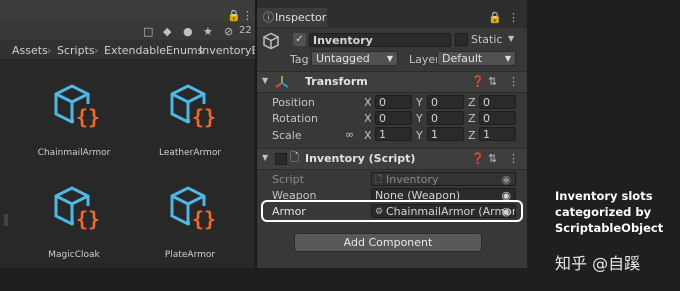  I want to click on asset-label: ChainmailArmor, so click(74, 153).